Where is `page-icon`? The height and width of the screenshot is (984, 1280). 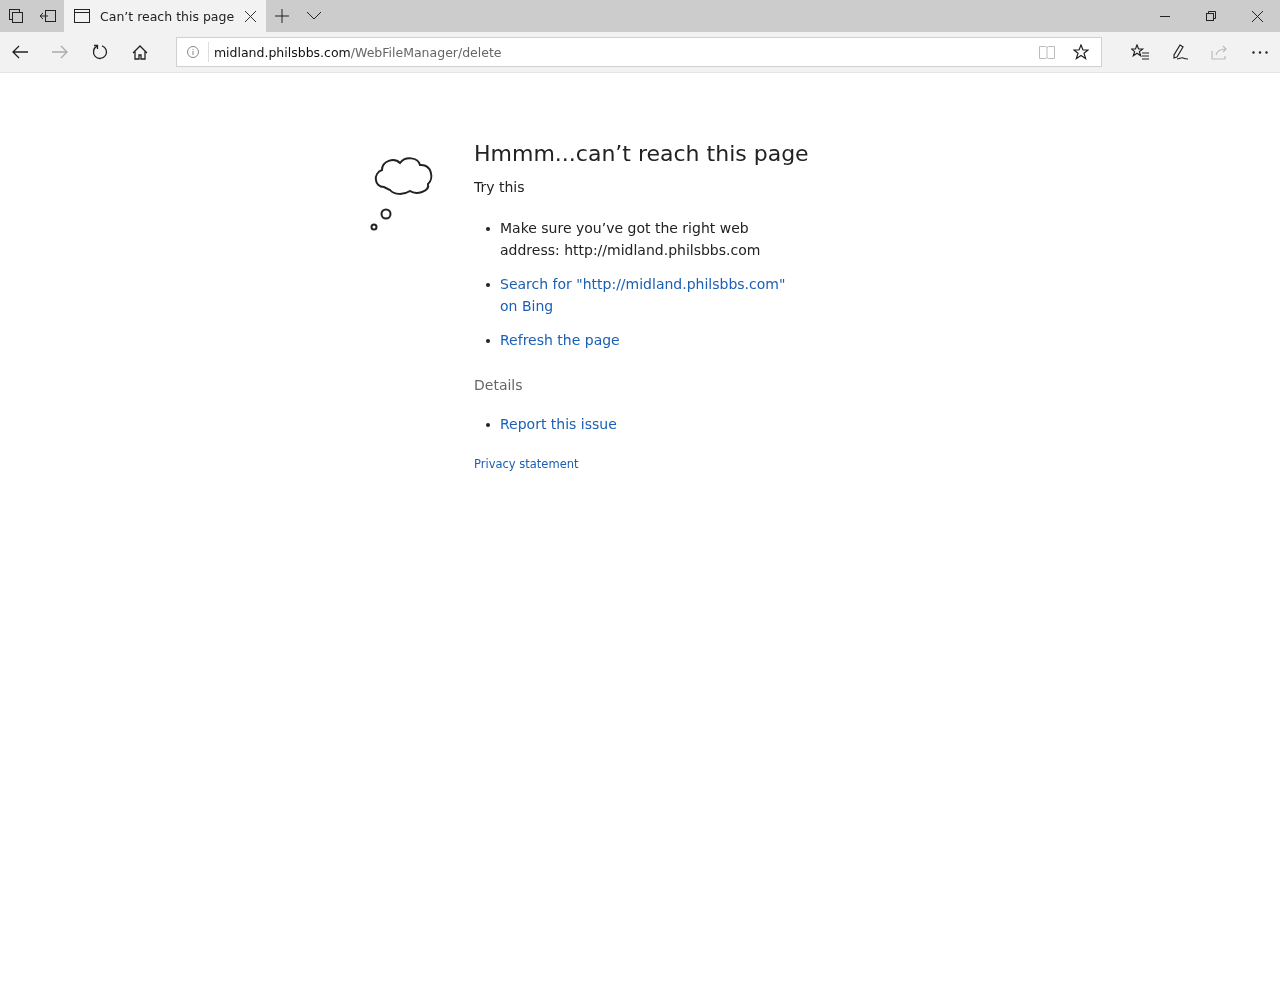 page-icon is located at coordinates (82, 16).